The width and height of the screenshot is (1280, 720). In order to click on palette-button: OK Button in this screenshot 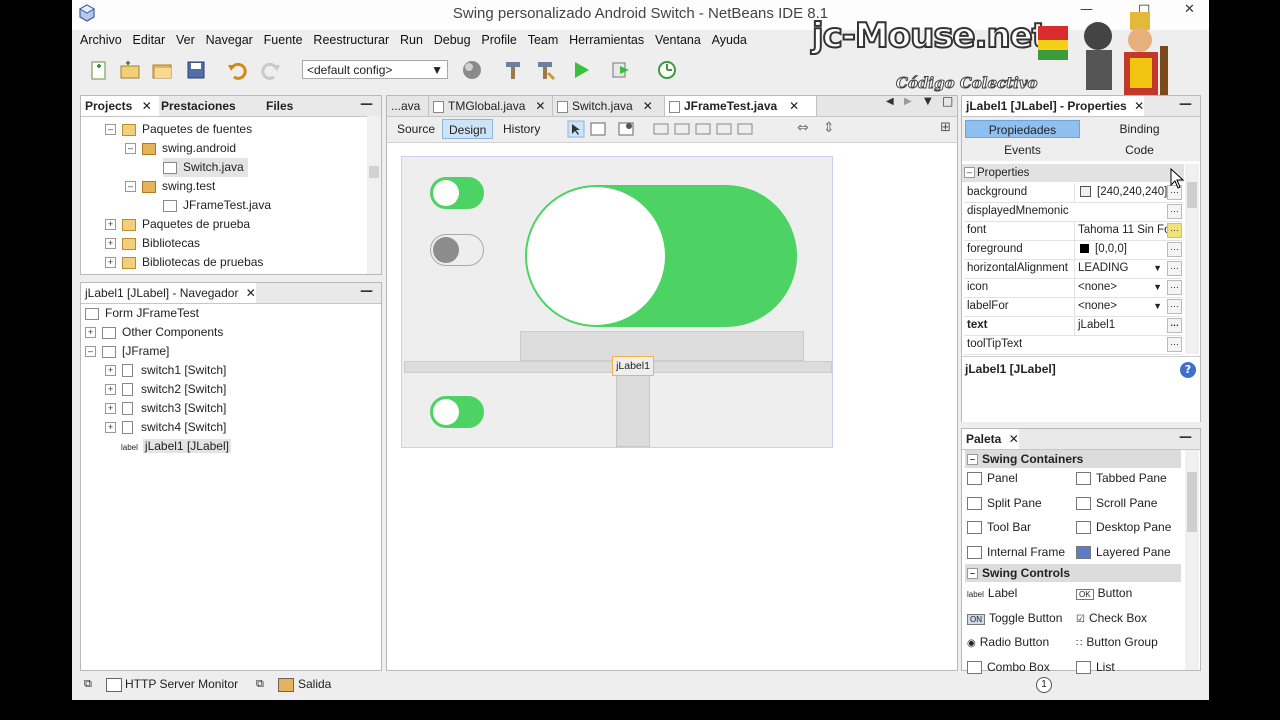, I will do `click(1104, 593)`.